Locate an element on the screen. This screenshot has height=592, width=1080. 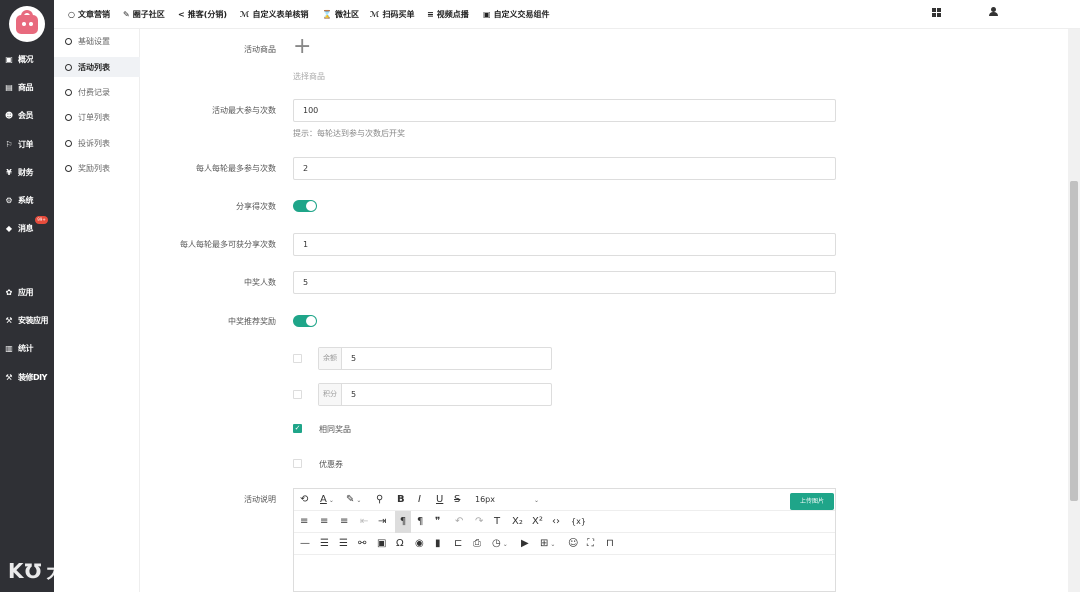
sidebar-item-diy: ⚒ 装修DIY is located at coordinates (27, 377).